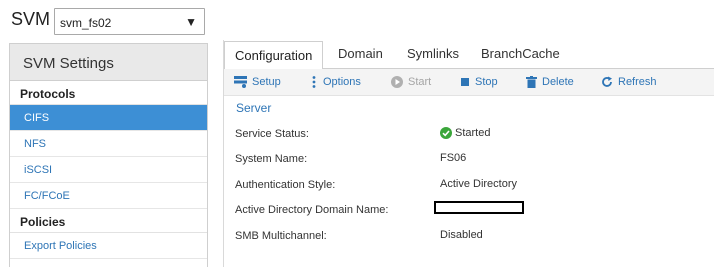 The width and height of the screenshot is (714, 267). Describe the element at coordinates (446, 133) in the screenshot. I see `check-circle-icon` at that location.